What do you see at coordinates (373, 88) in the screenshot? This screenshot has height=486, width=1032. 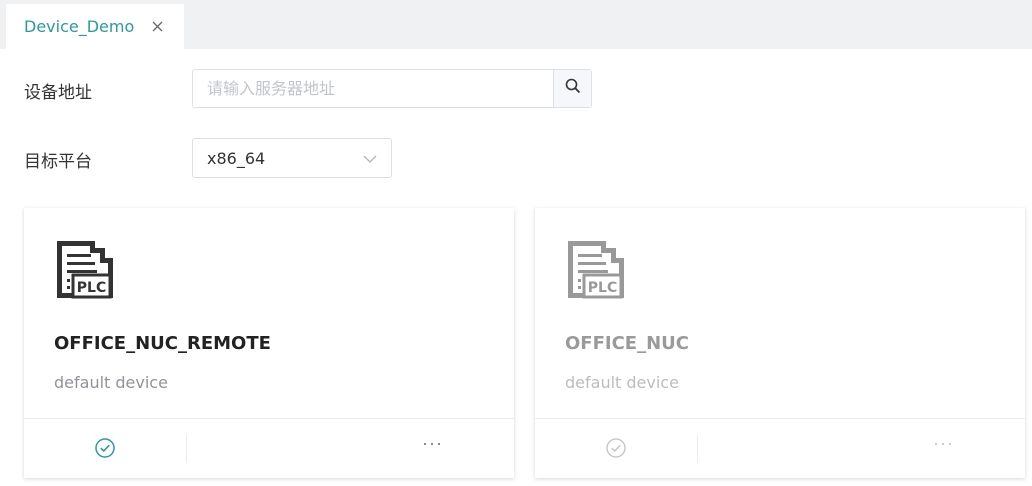 I see `address-input` at bounding box center [373, 88].